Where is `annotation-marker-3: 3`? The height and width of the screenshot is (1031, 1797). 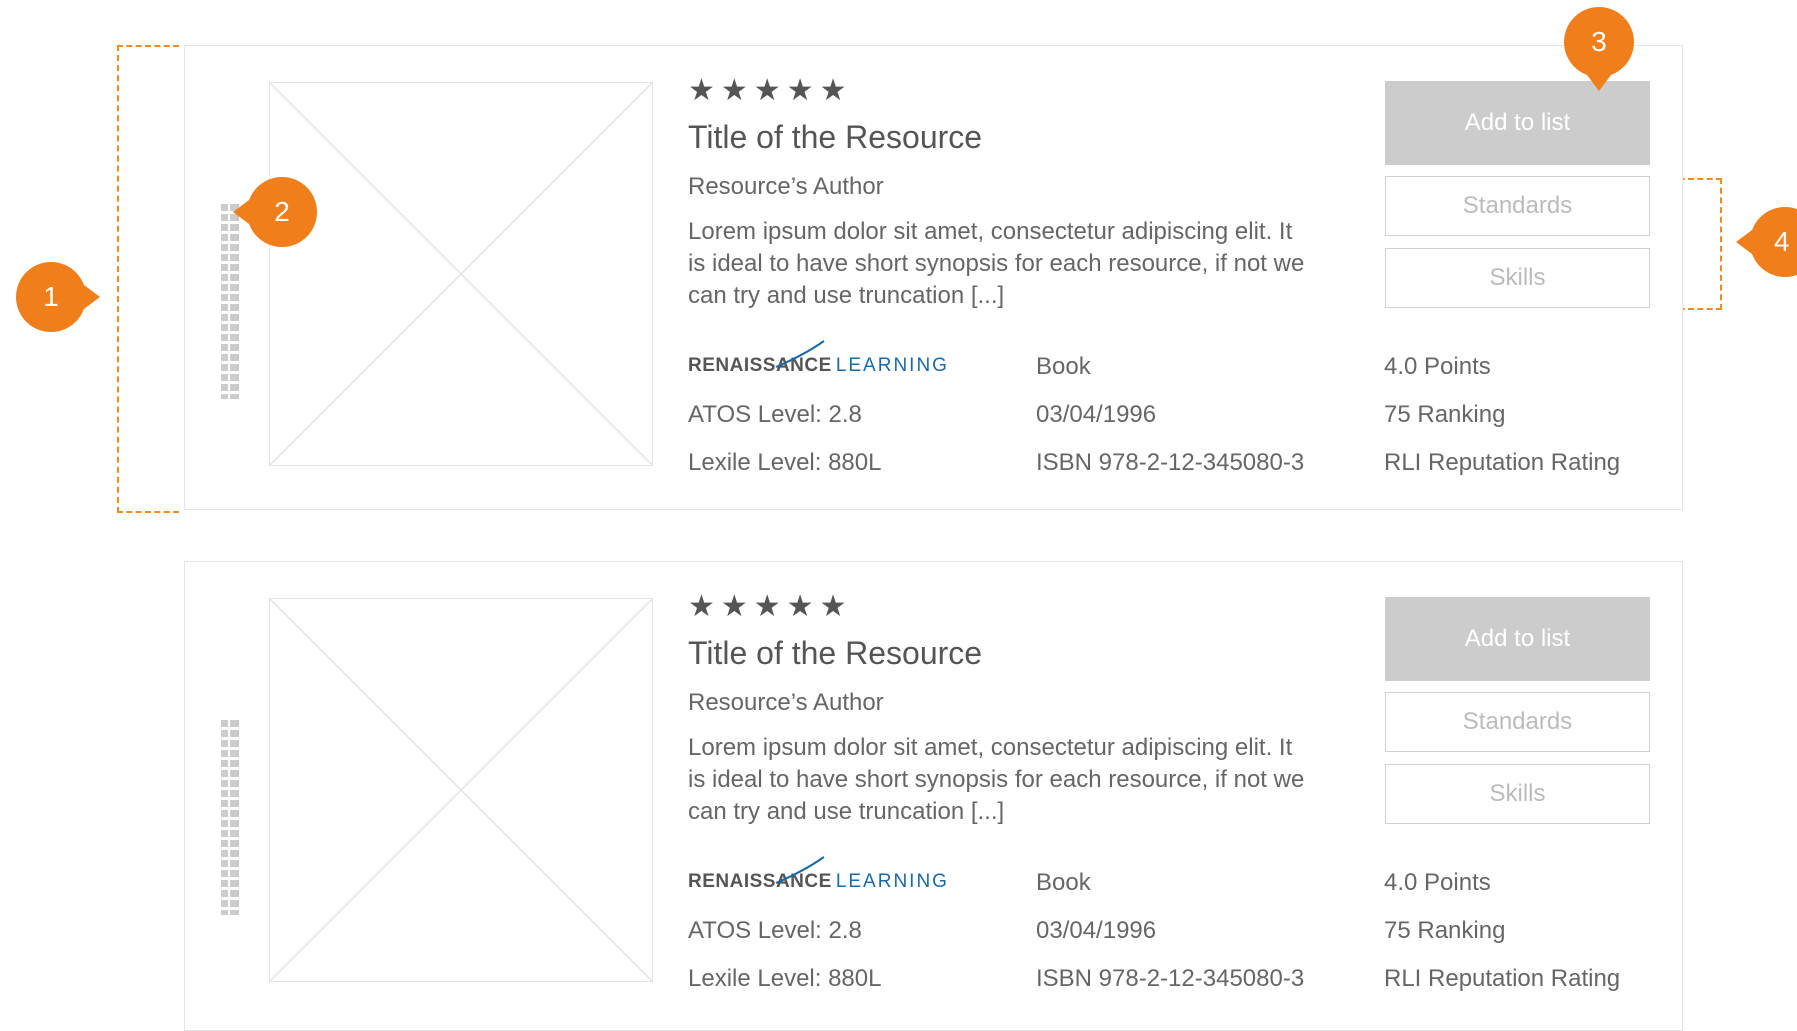 annotation-marker-3: 3 is located at coordinates (1599, 49).